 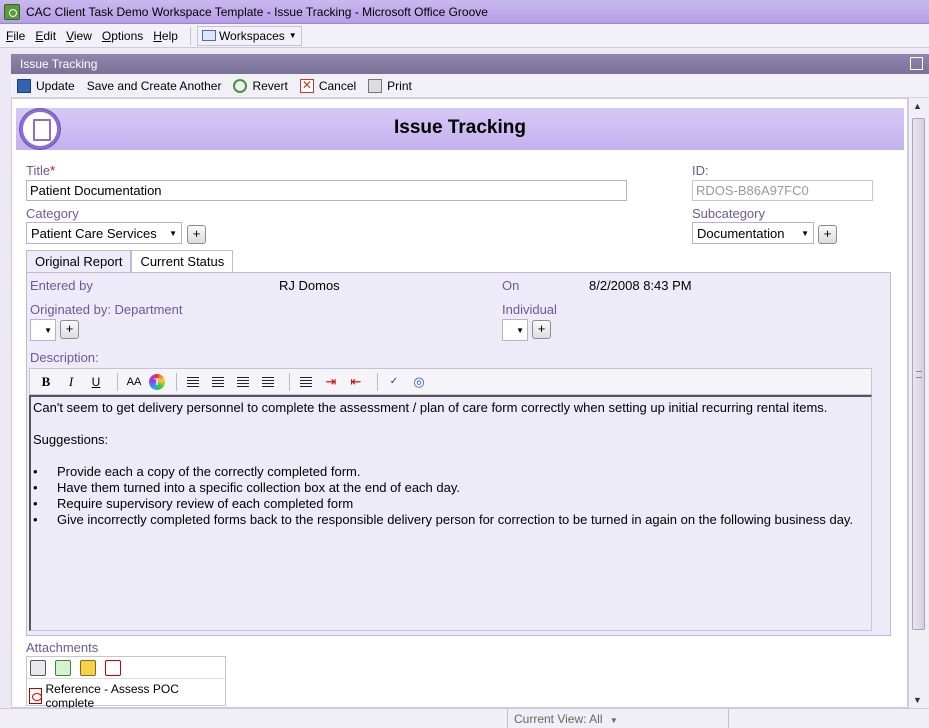 I want to click on justify-icon, so click(x=268, y=381).